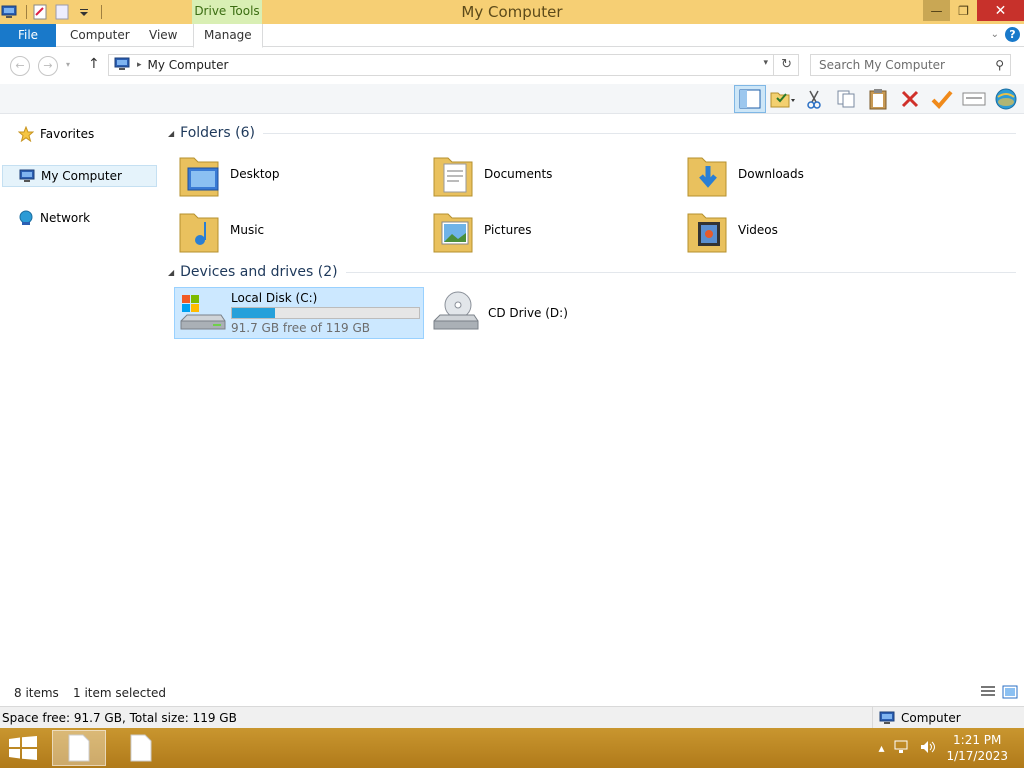  What do you see at coordinates (707, 177) in the screenshot?
I see `downloads-folder-icon` at bounding box center [707, 177].